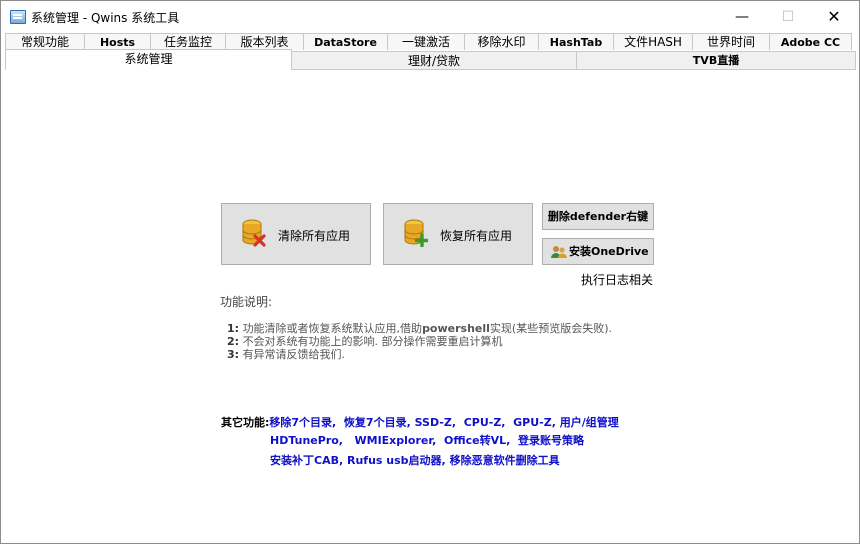 The height and width of the screenshot is (544, 860). What do you see at coordinates (416, 233) in the screenshot?
I see `database-add-icon` at bounding box center [416, 233].